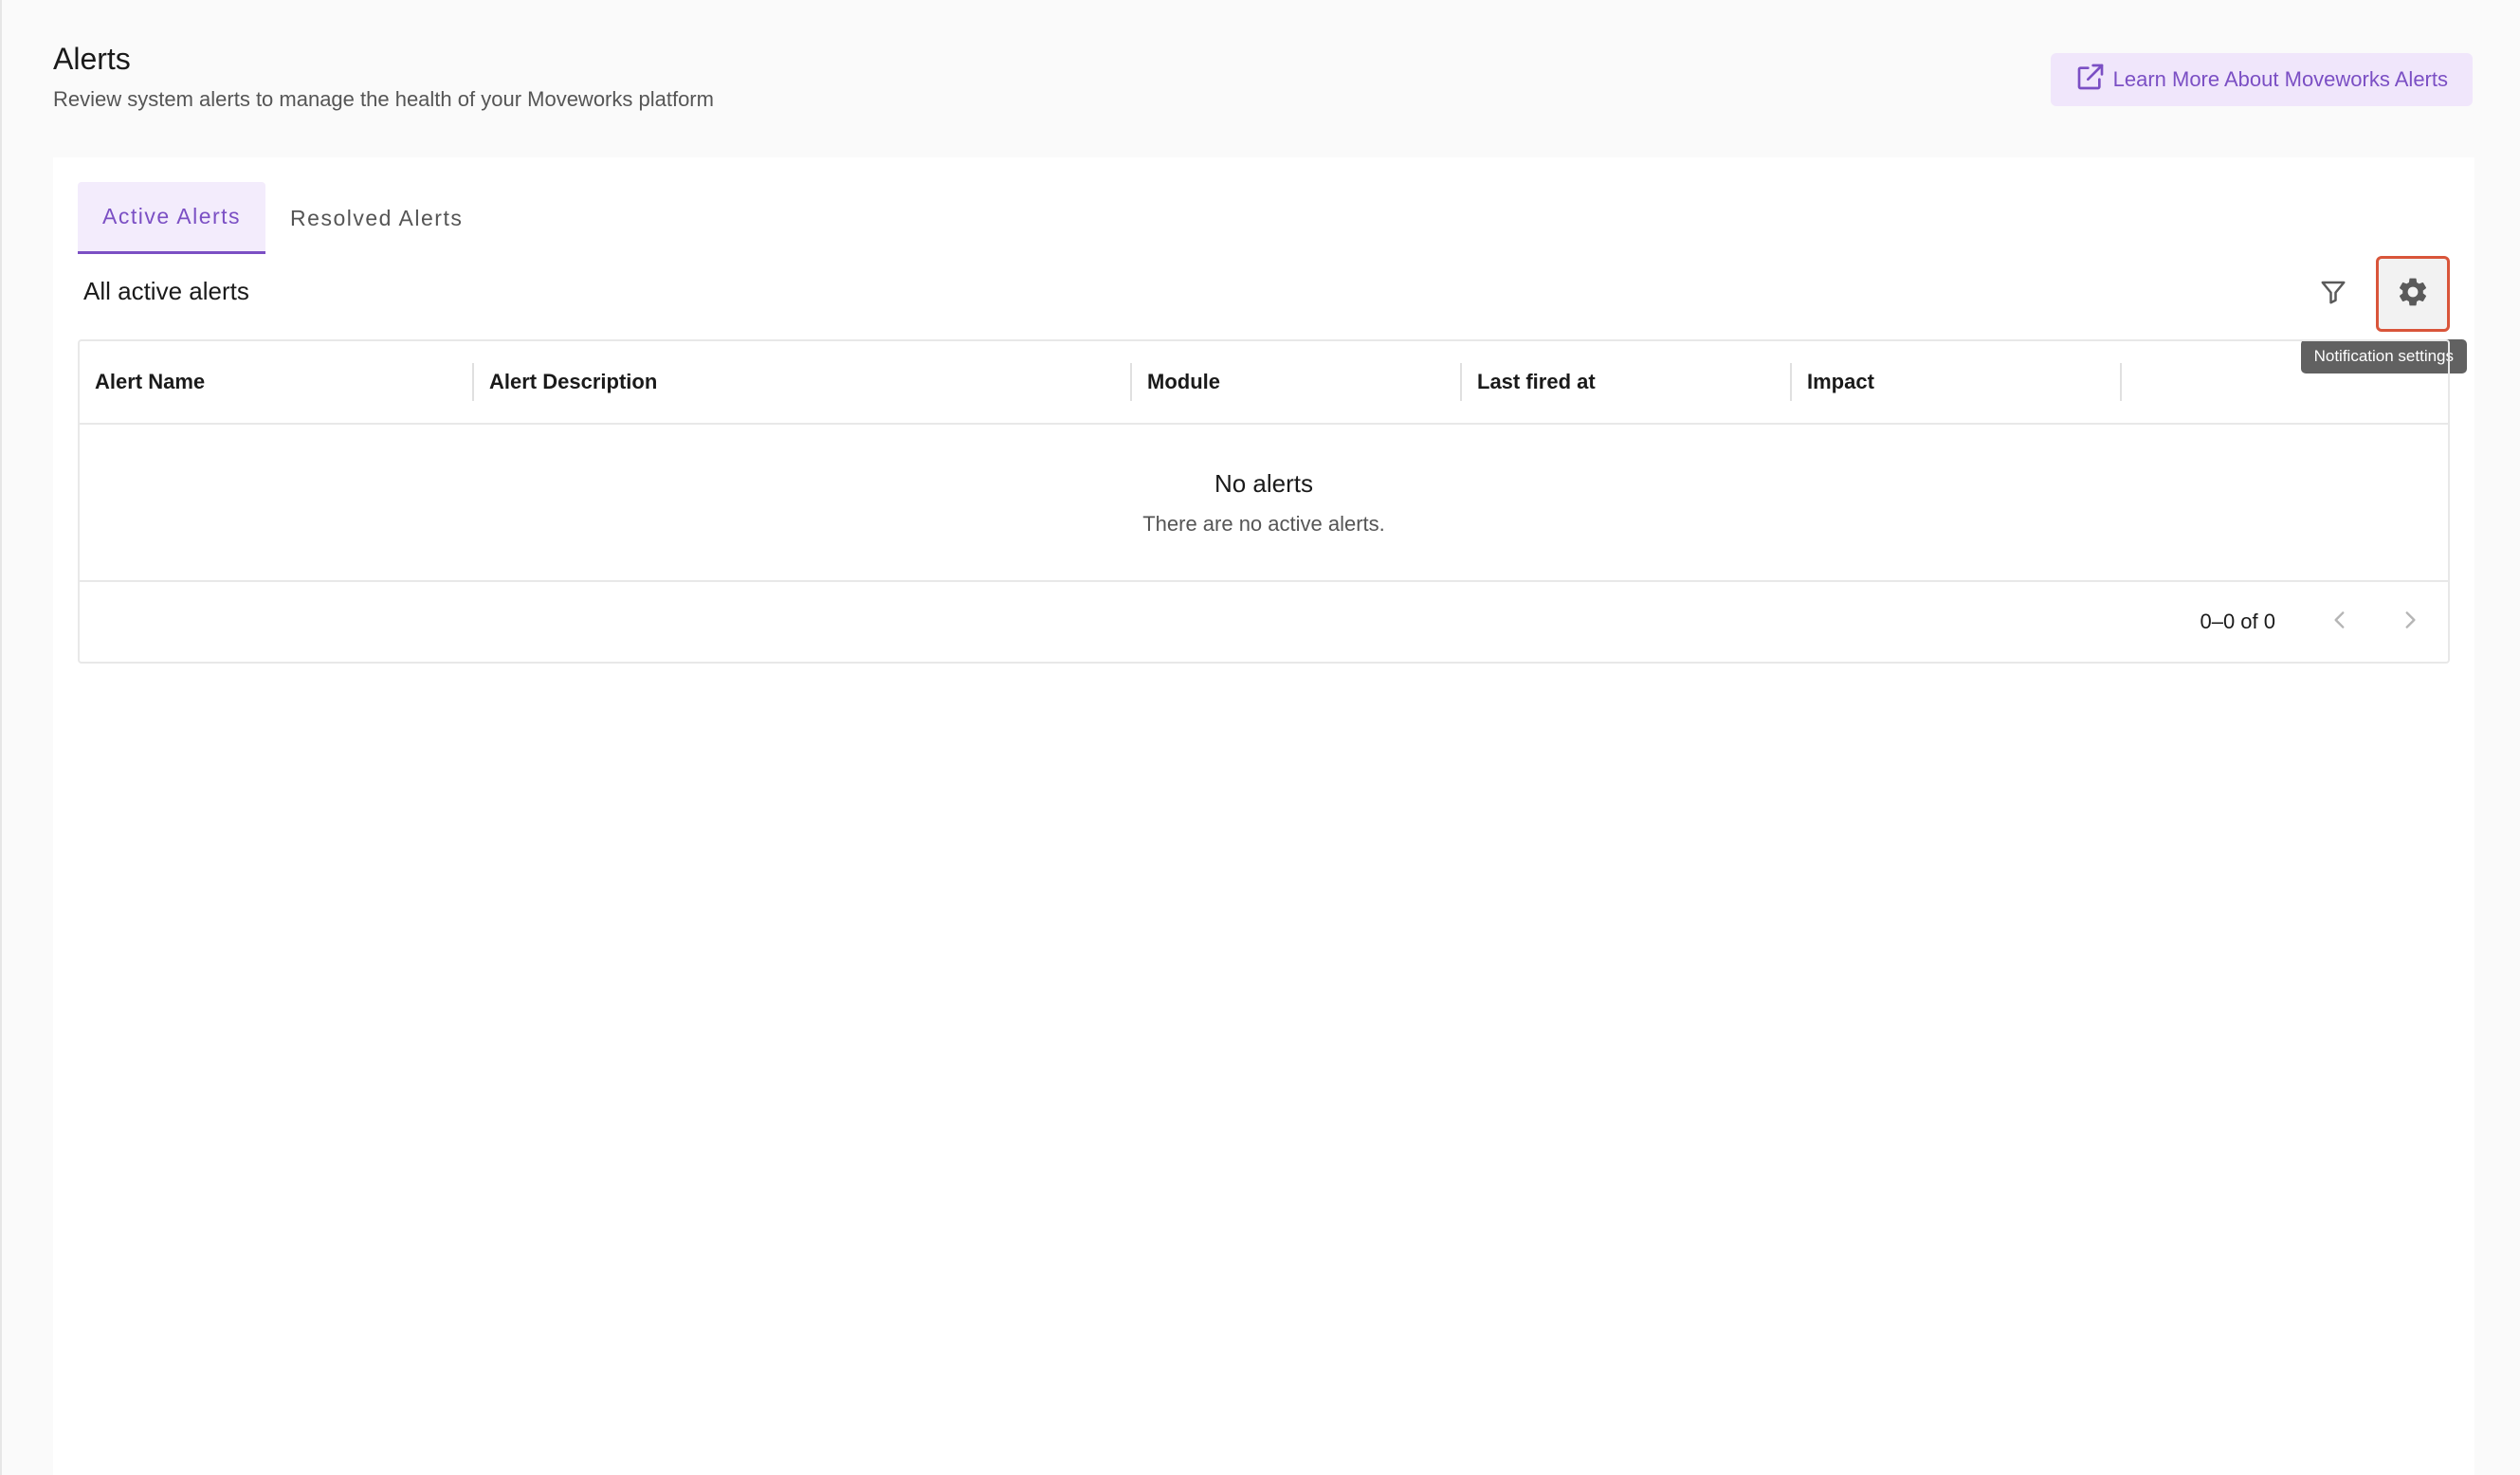  I want to click on chevron-left-icon, so click(2340, 622).